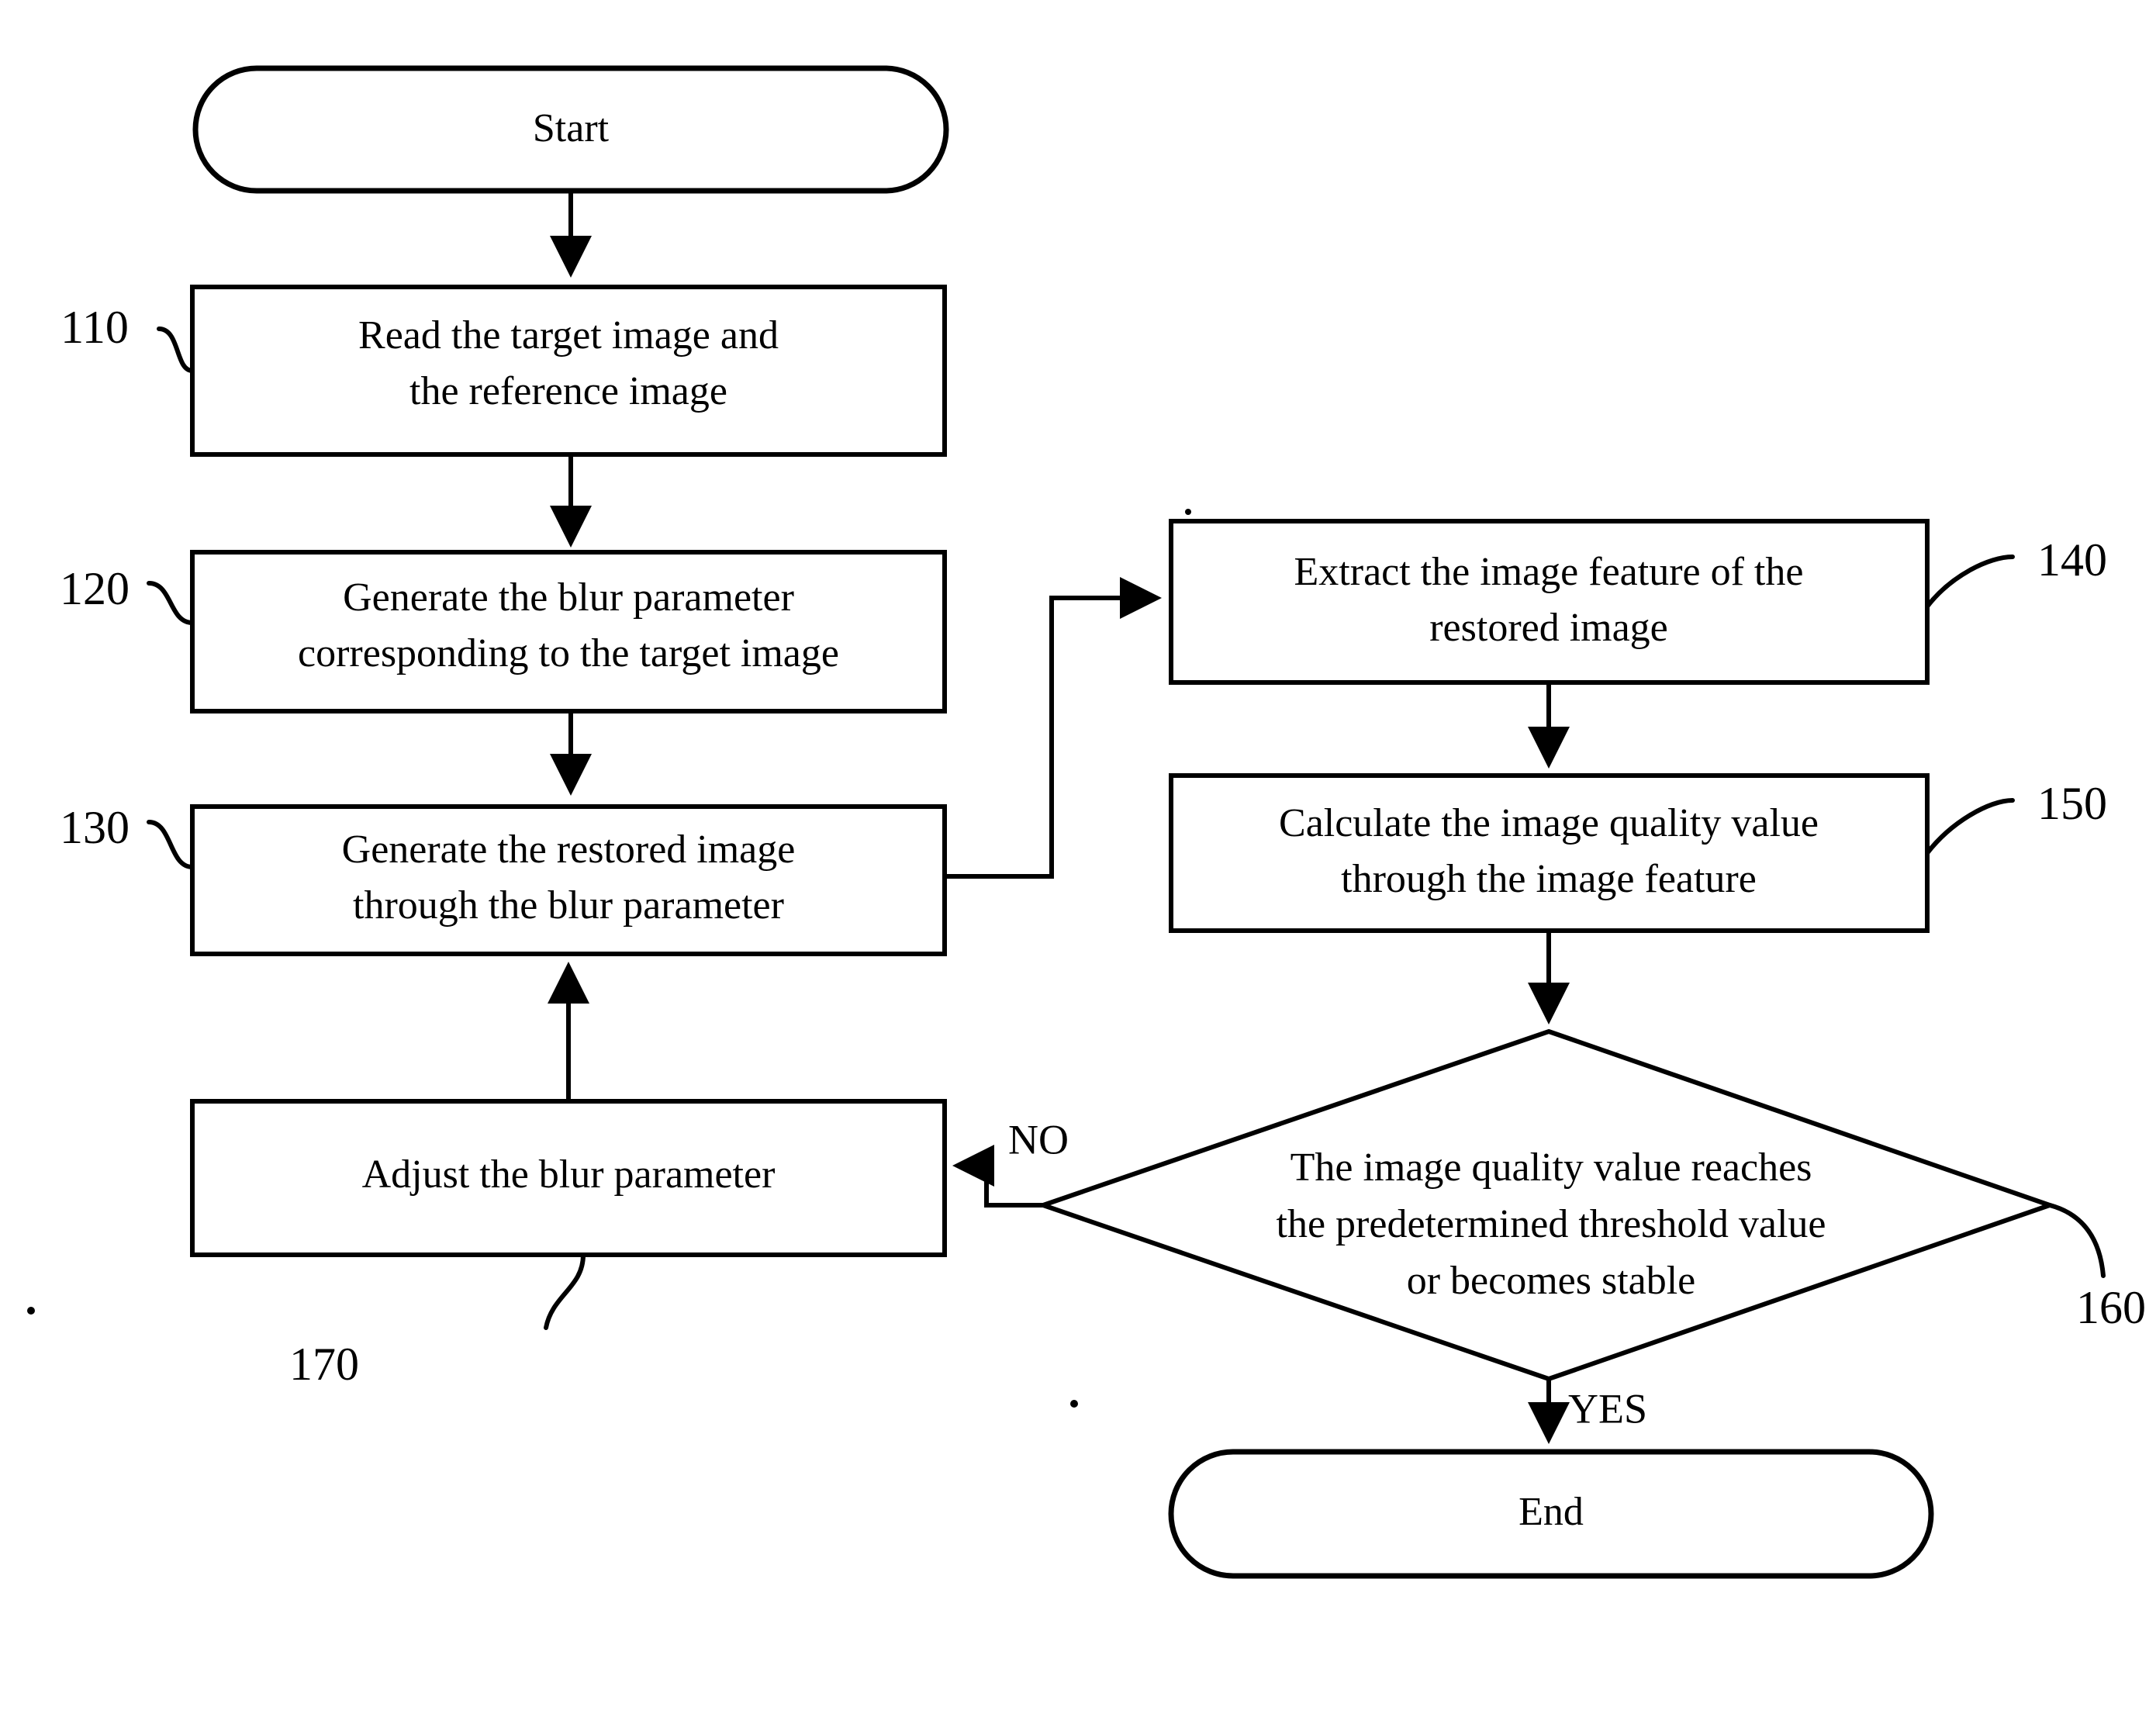 Image resolution: width=2156 pixels, height=1731 pixels. Describe the element at coordinates (2072, 560) in the screenshot. I see `ref-label-140: 140` at that location.